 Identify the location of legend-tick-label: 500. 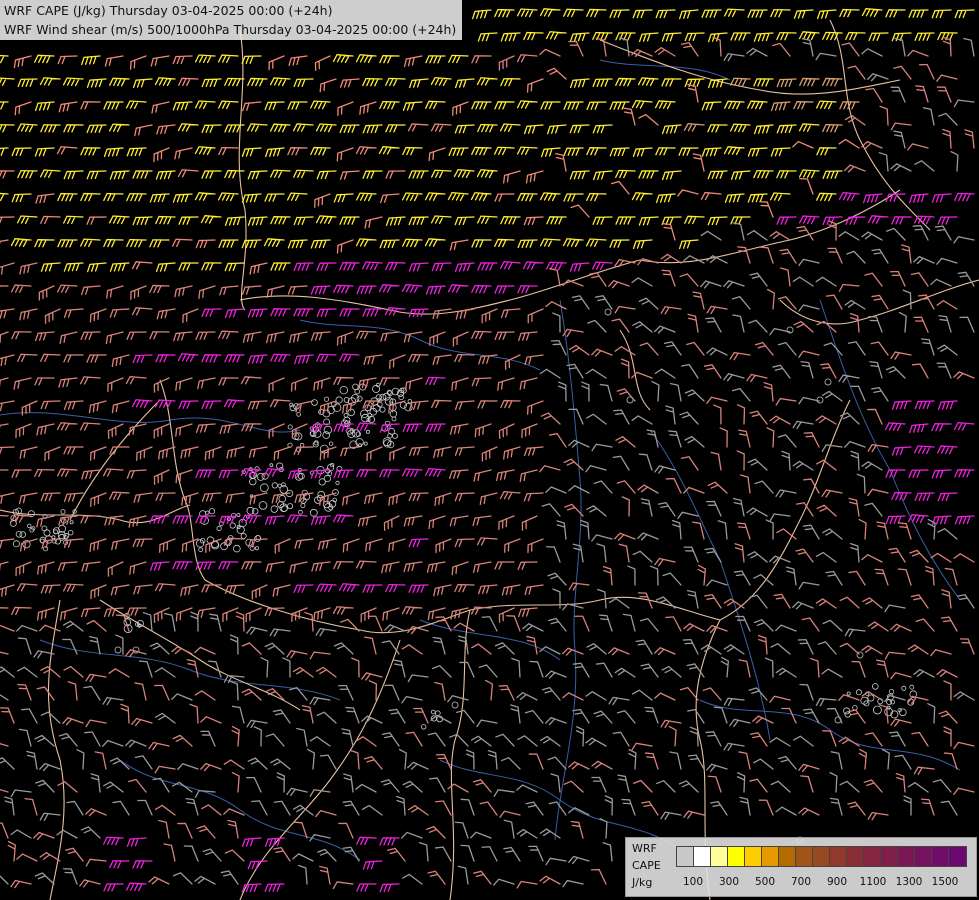
(765, 882).